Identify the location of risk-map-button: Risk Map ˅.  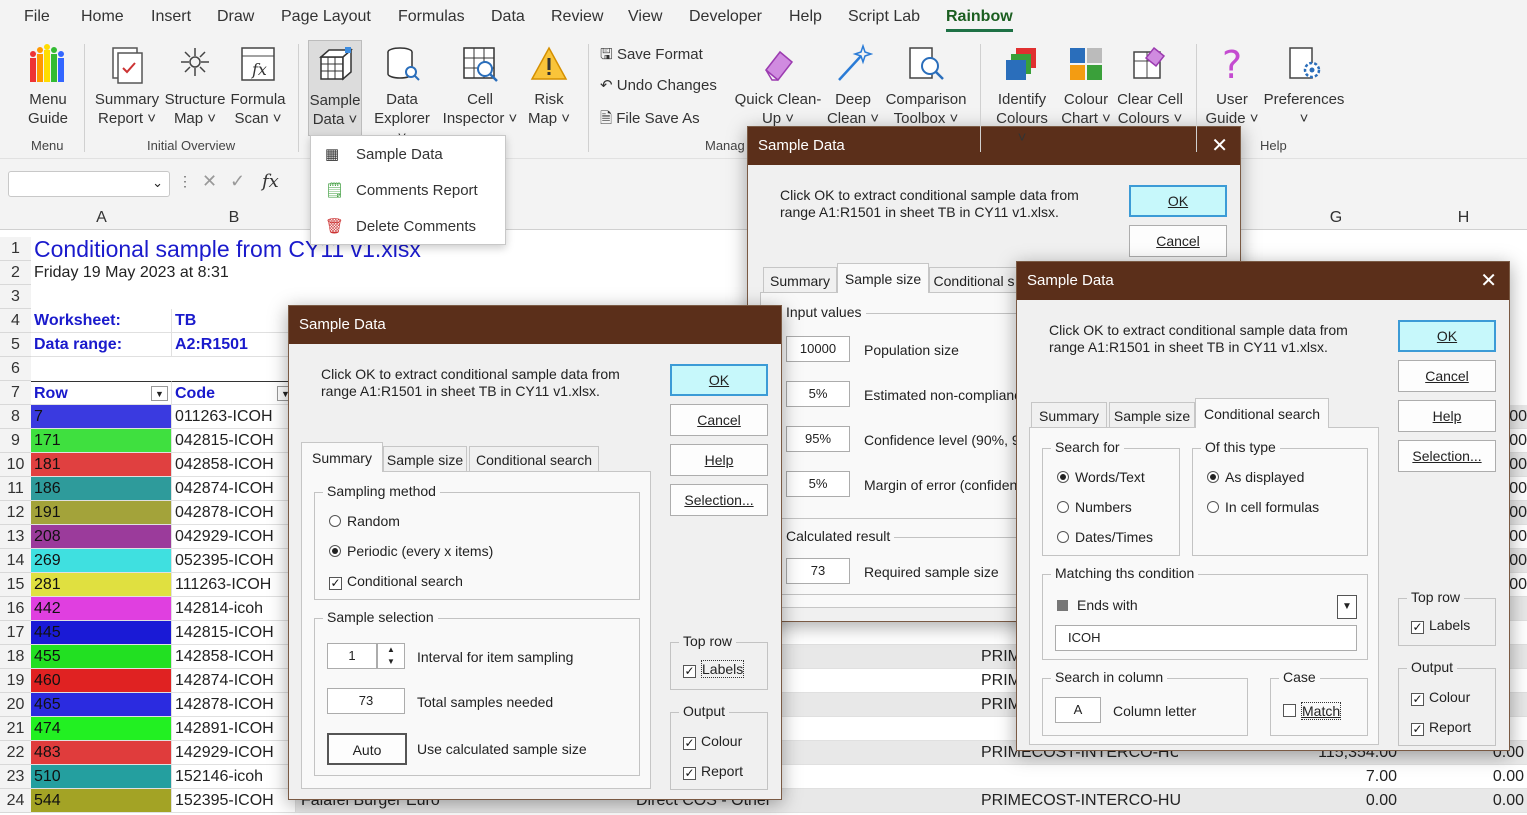
(549, 86).